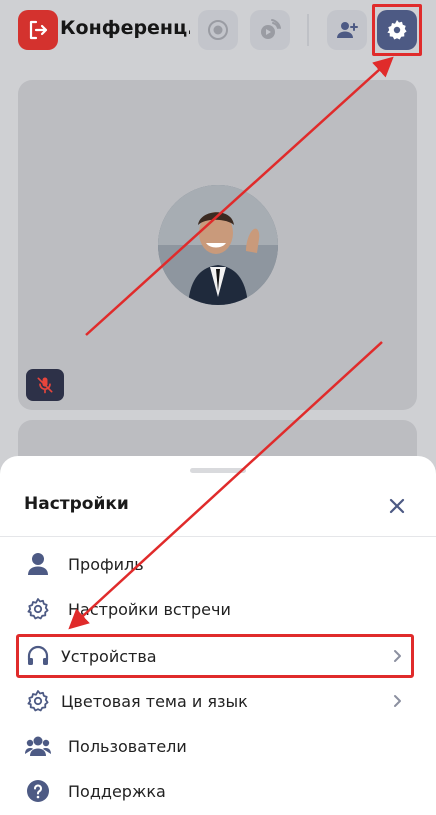 This screenshot has height=815, width=436. Describe the element at coordinates (218, 746) in the screenshot. I see `menu-item-users: Пользователи` at that location.